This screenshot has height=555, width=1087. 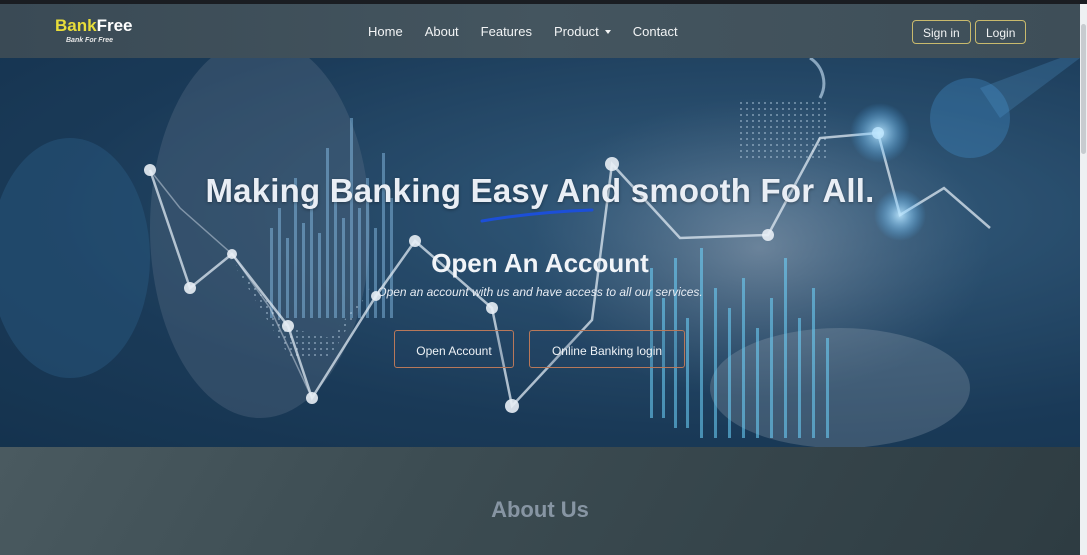 What do you see at coordinates (76, 25) in the screenshot?
I see `brand-name-bank: Bank` at bounding box center [76, 25].